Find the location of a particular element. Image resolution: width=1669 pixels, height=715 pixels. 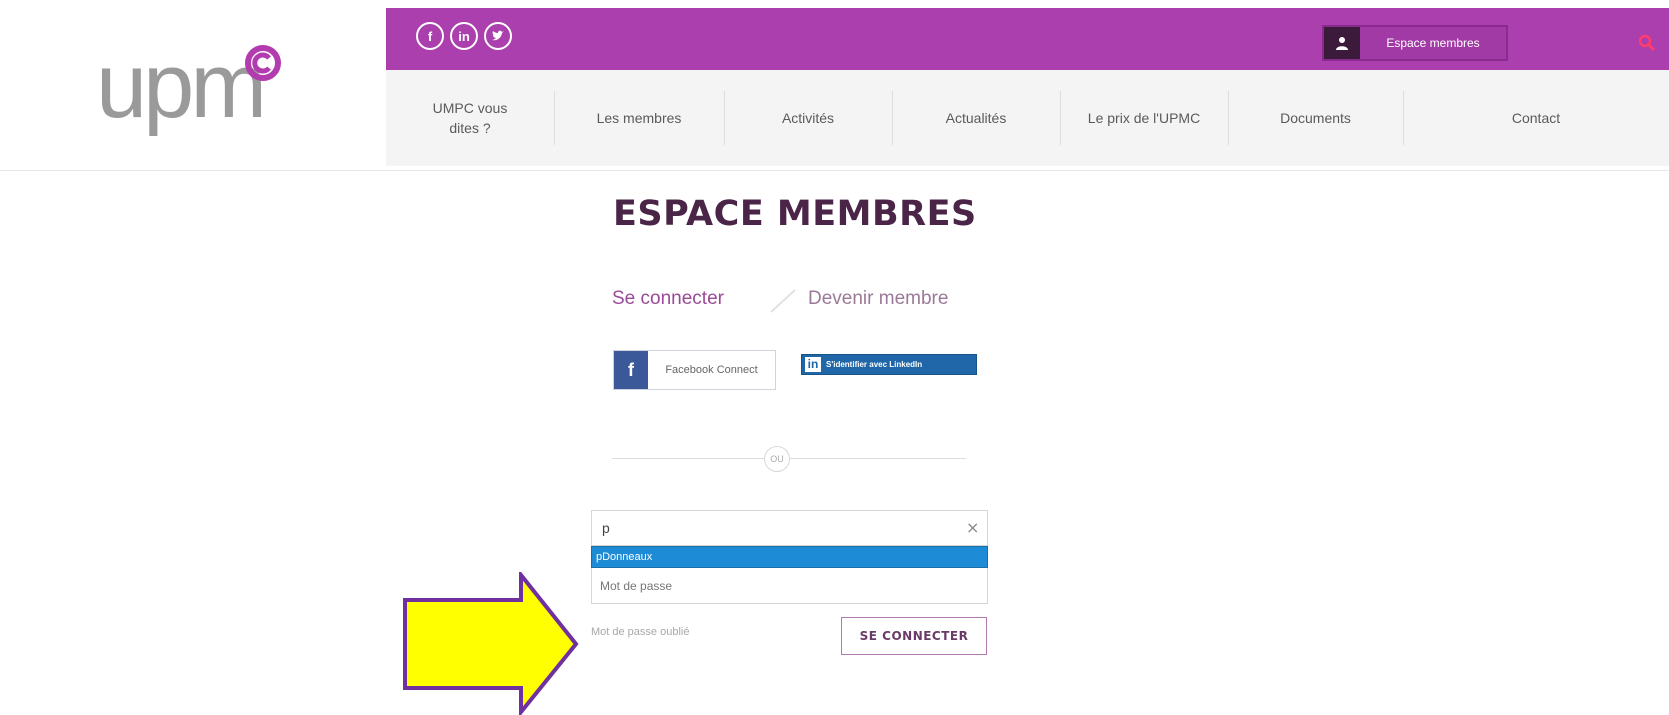

forgot-password-link: Mot de passe oublié is located at coordinates (640, 632).